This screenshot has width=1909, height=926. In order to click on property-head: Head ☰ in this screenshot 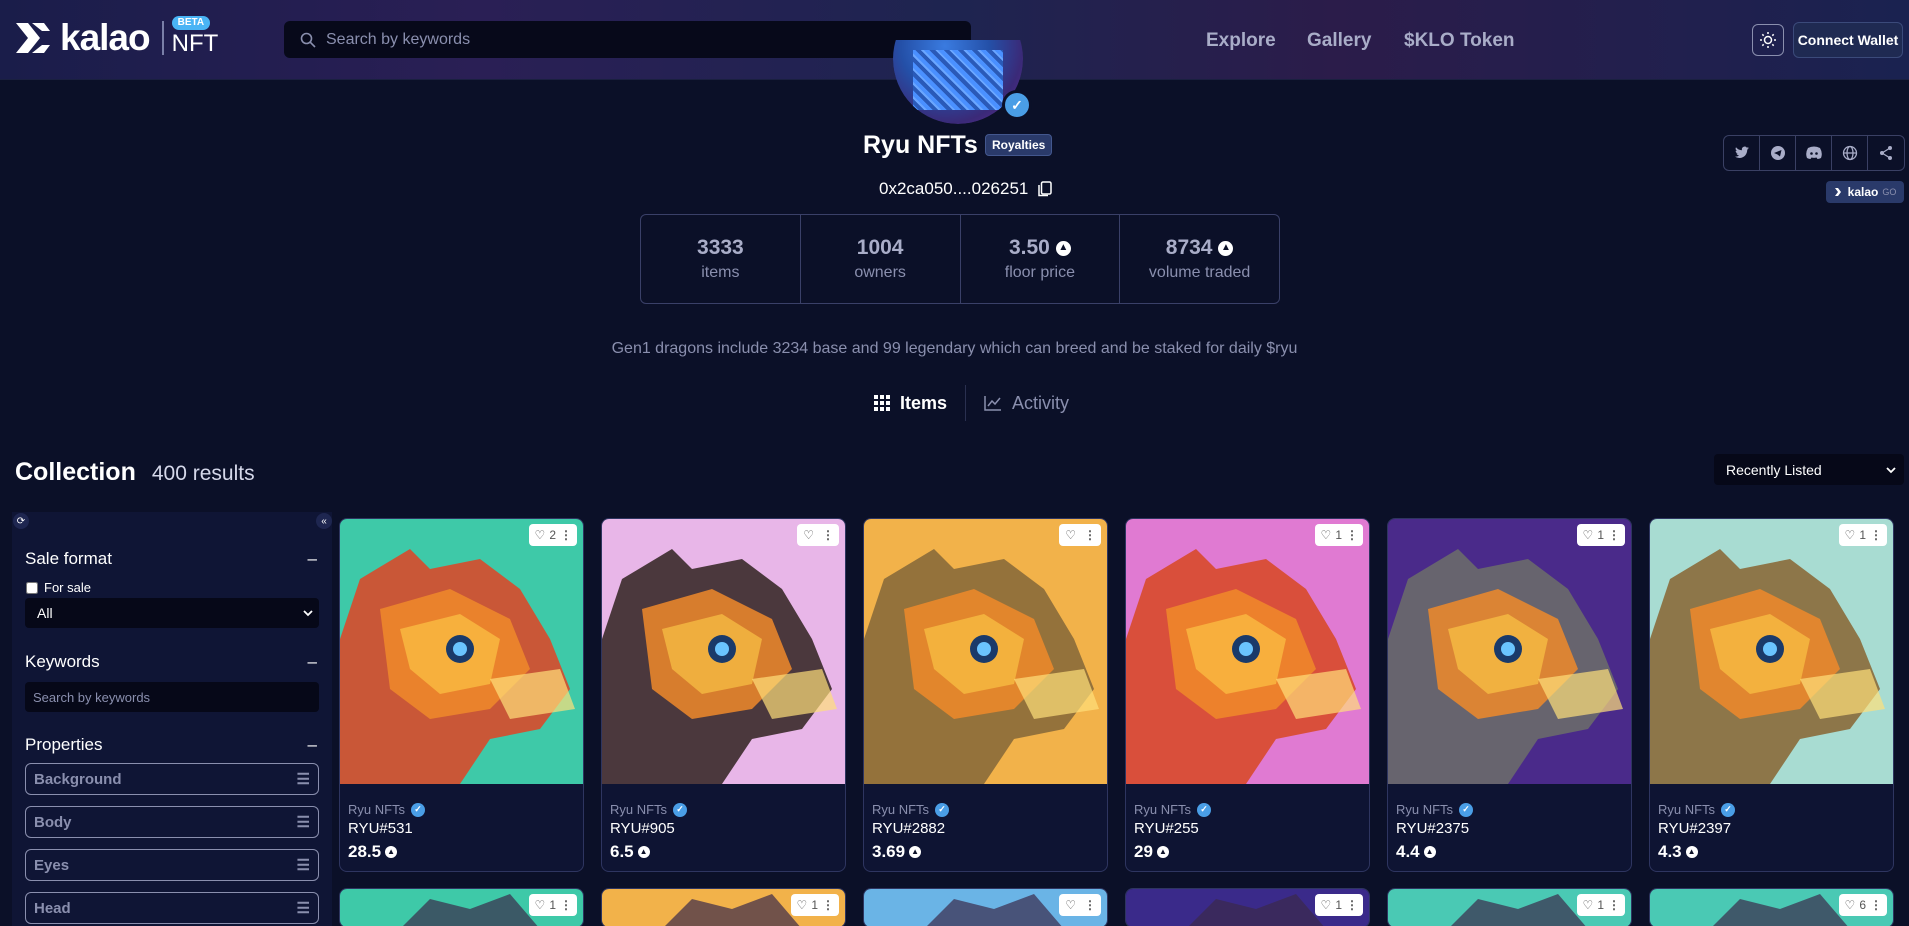, I will do `click(172, 908)`.